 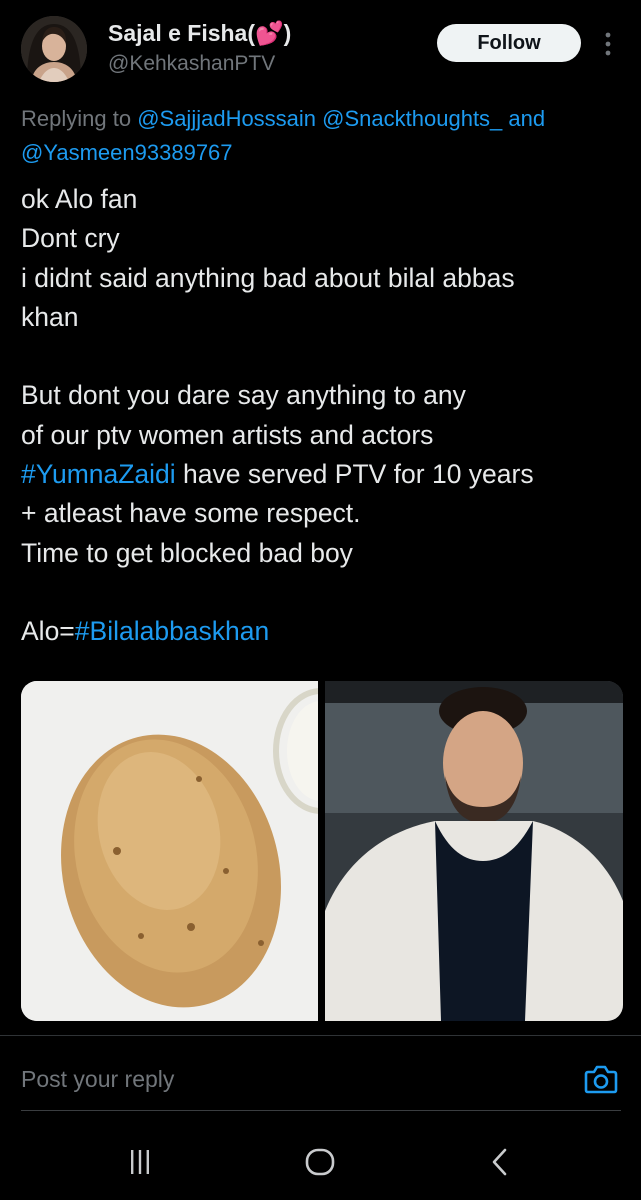 What do you see at coordinates (601, 1079) in the screenshot?
I see `camera-icon` at bounding box center [601, 1079].